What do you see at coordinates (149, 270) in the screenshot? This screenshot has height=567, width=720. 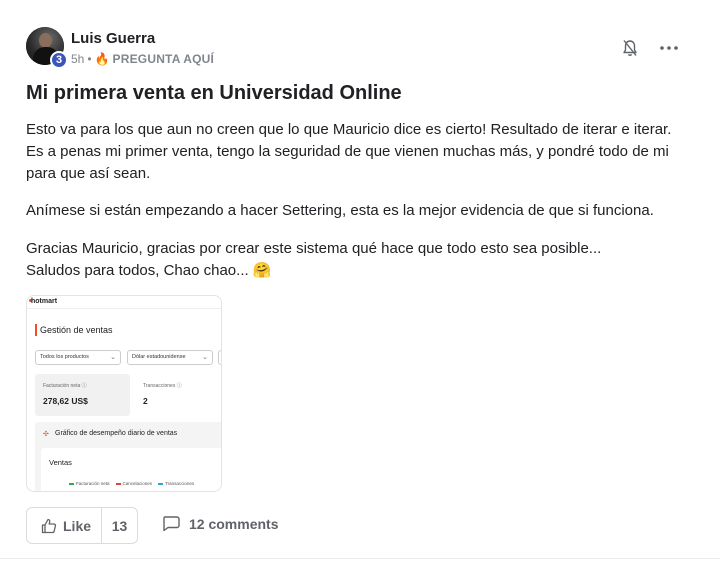 I see `paragraph-line: Saludos para todos, Chao chao... 🤗` at bounding box center [149, 270].